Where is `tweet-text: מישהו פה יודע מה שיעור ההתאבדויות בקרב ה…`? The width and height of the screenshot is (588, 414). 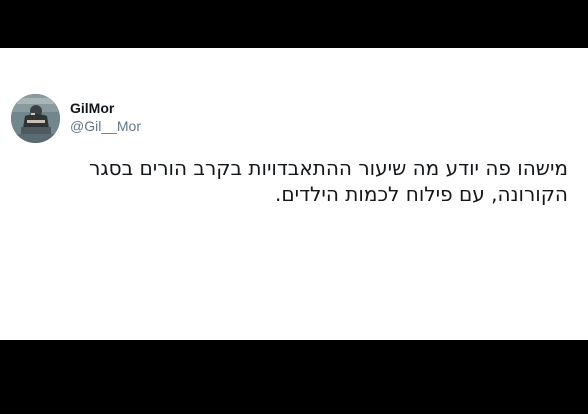 tweet-text: מישהו פה יודע מה שיעור ההתאבדויות בקרב ה… is located at coordinates (328, 181).